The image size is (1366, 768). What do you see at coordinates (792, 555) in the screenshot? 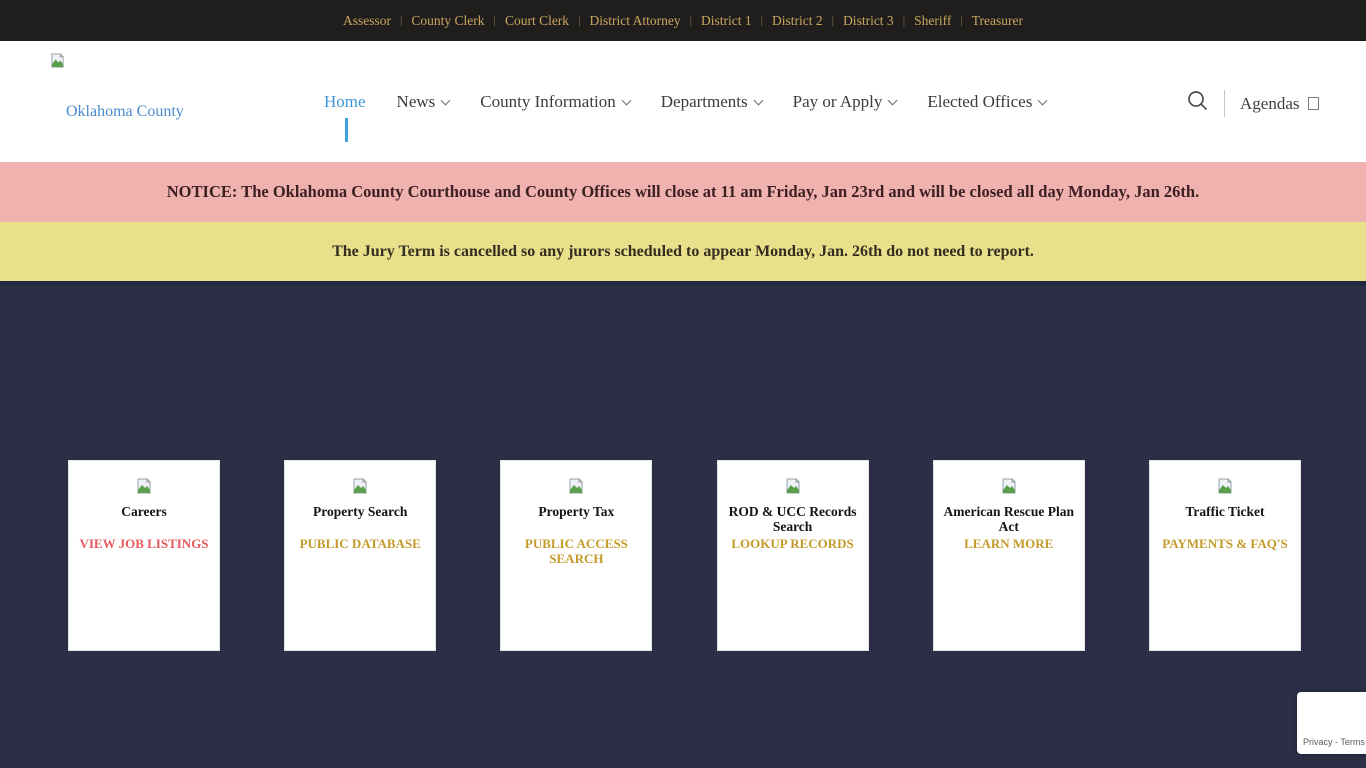
I see `card-rod-ucc-records: ROD & UCC Records Search LOOKUP RECORDS` at bounding box center [792, 555].